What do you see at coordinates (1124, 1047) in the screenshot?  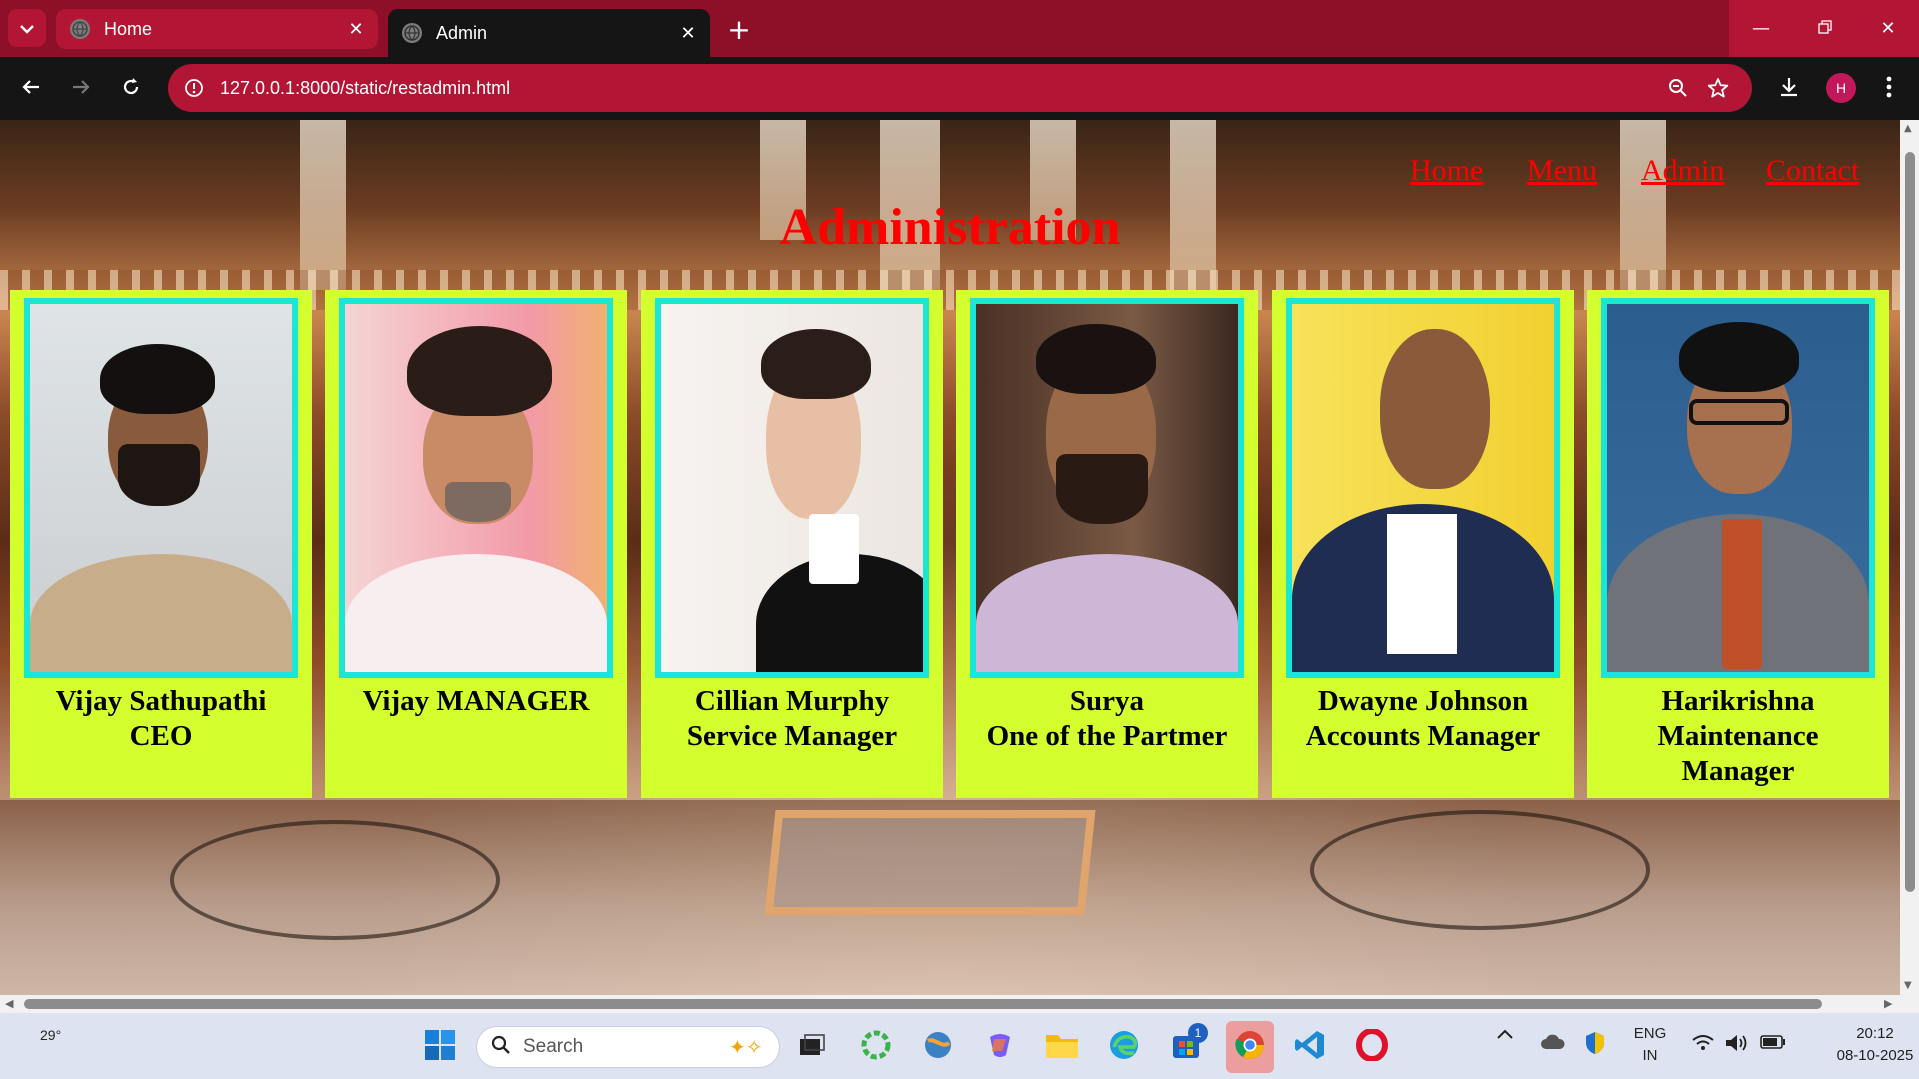 I see `taskbar-app-edge` at bounding box center [1124, 1047].